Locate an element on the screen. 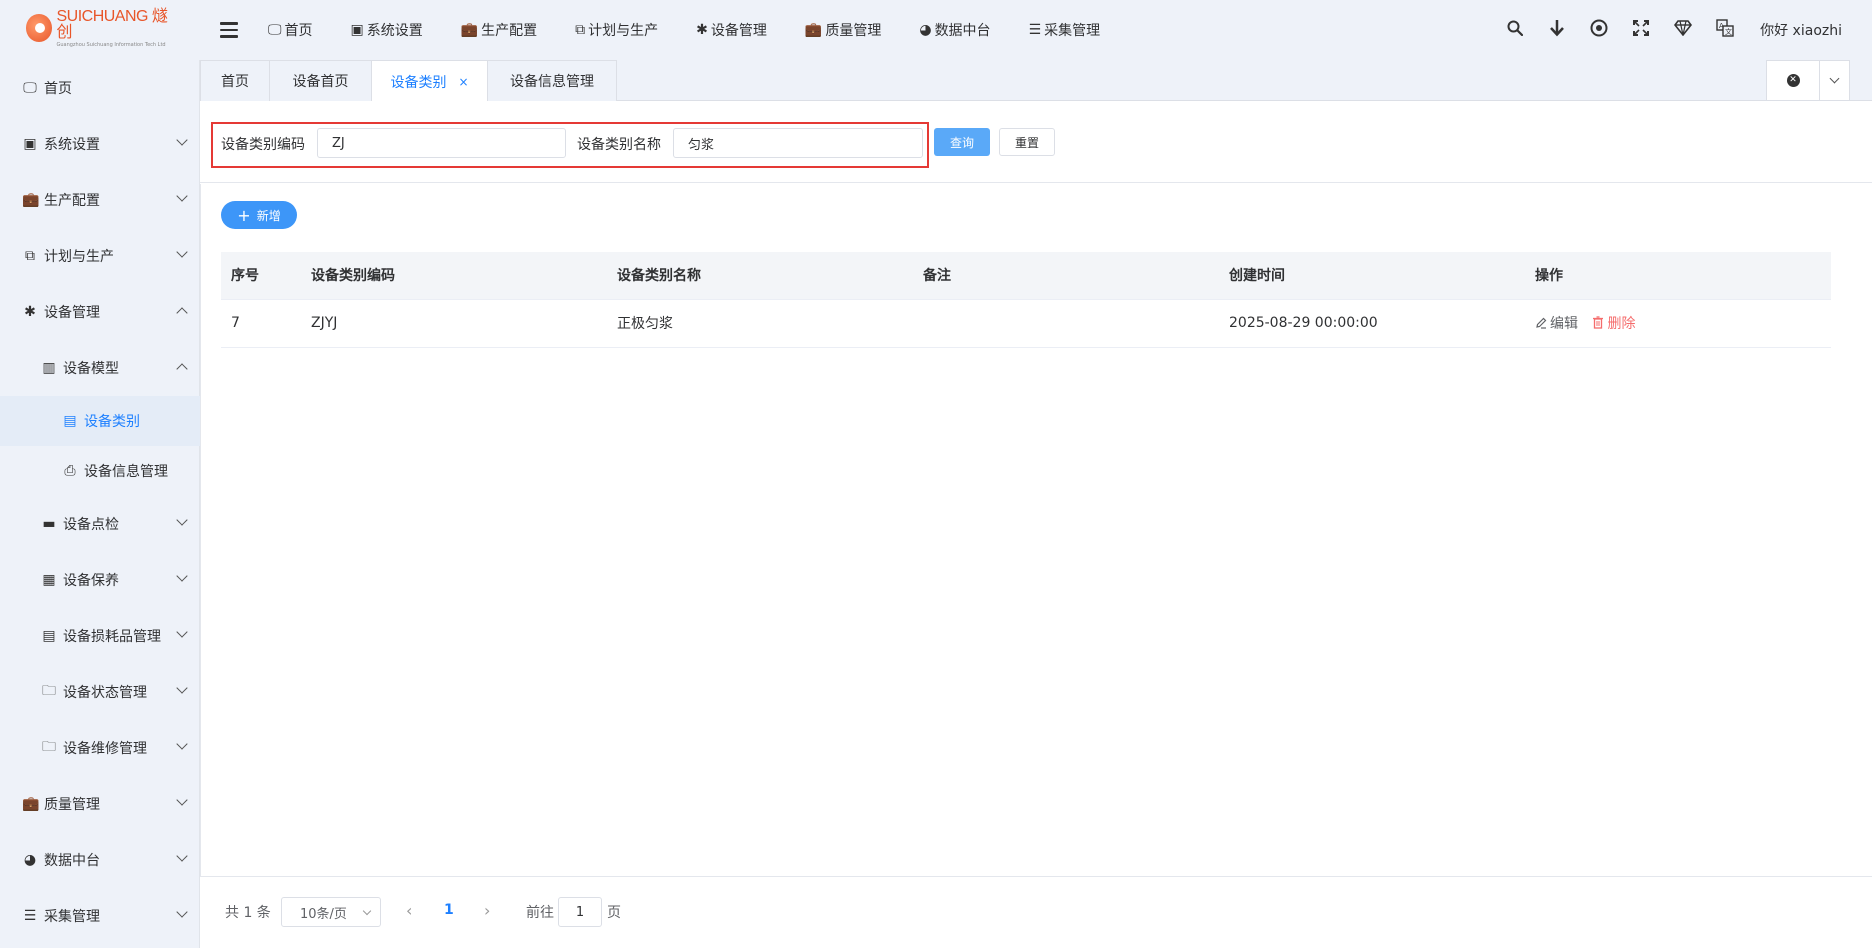 The width and height of the screenshot is (1872, 948). prev-page-button: ‹ is located at coordinates (409, 910).